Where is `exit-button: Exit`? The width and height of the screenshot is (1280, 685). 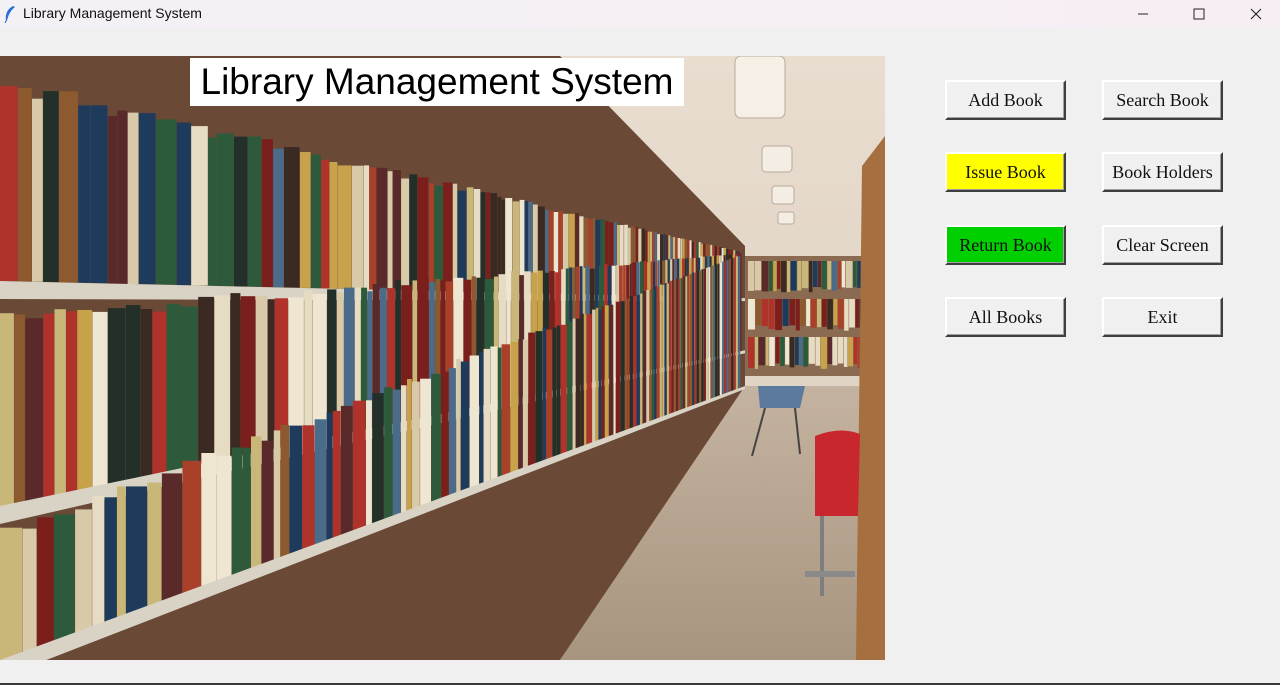
exit-button: Exit is located at coordinates (1162, 317).